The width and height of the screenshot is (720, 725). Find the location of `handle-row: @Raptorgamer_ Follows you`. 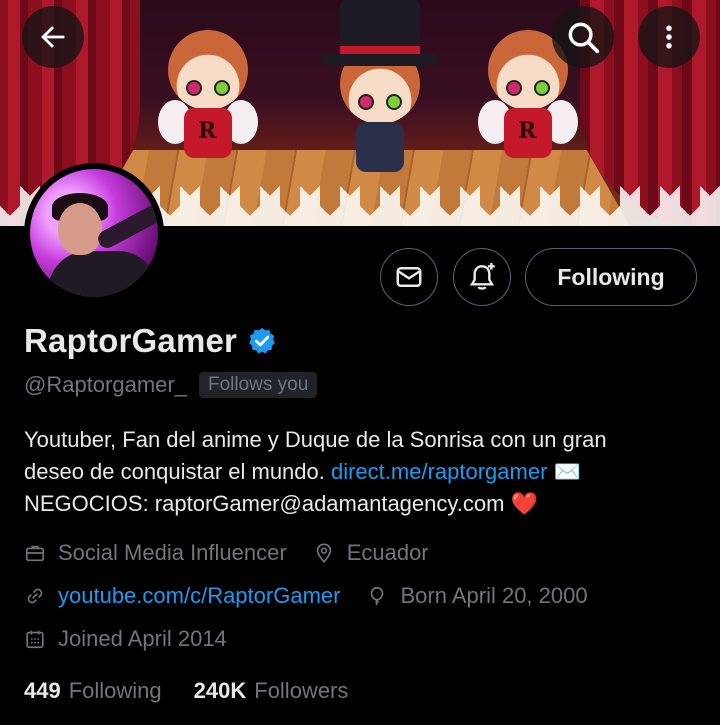

handle-row: @Raptorgamer_ Follows you is located at coordinates (171, 385).